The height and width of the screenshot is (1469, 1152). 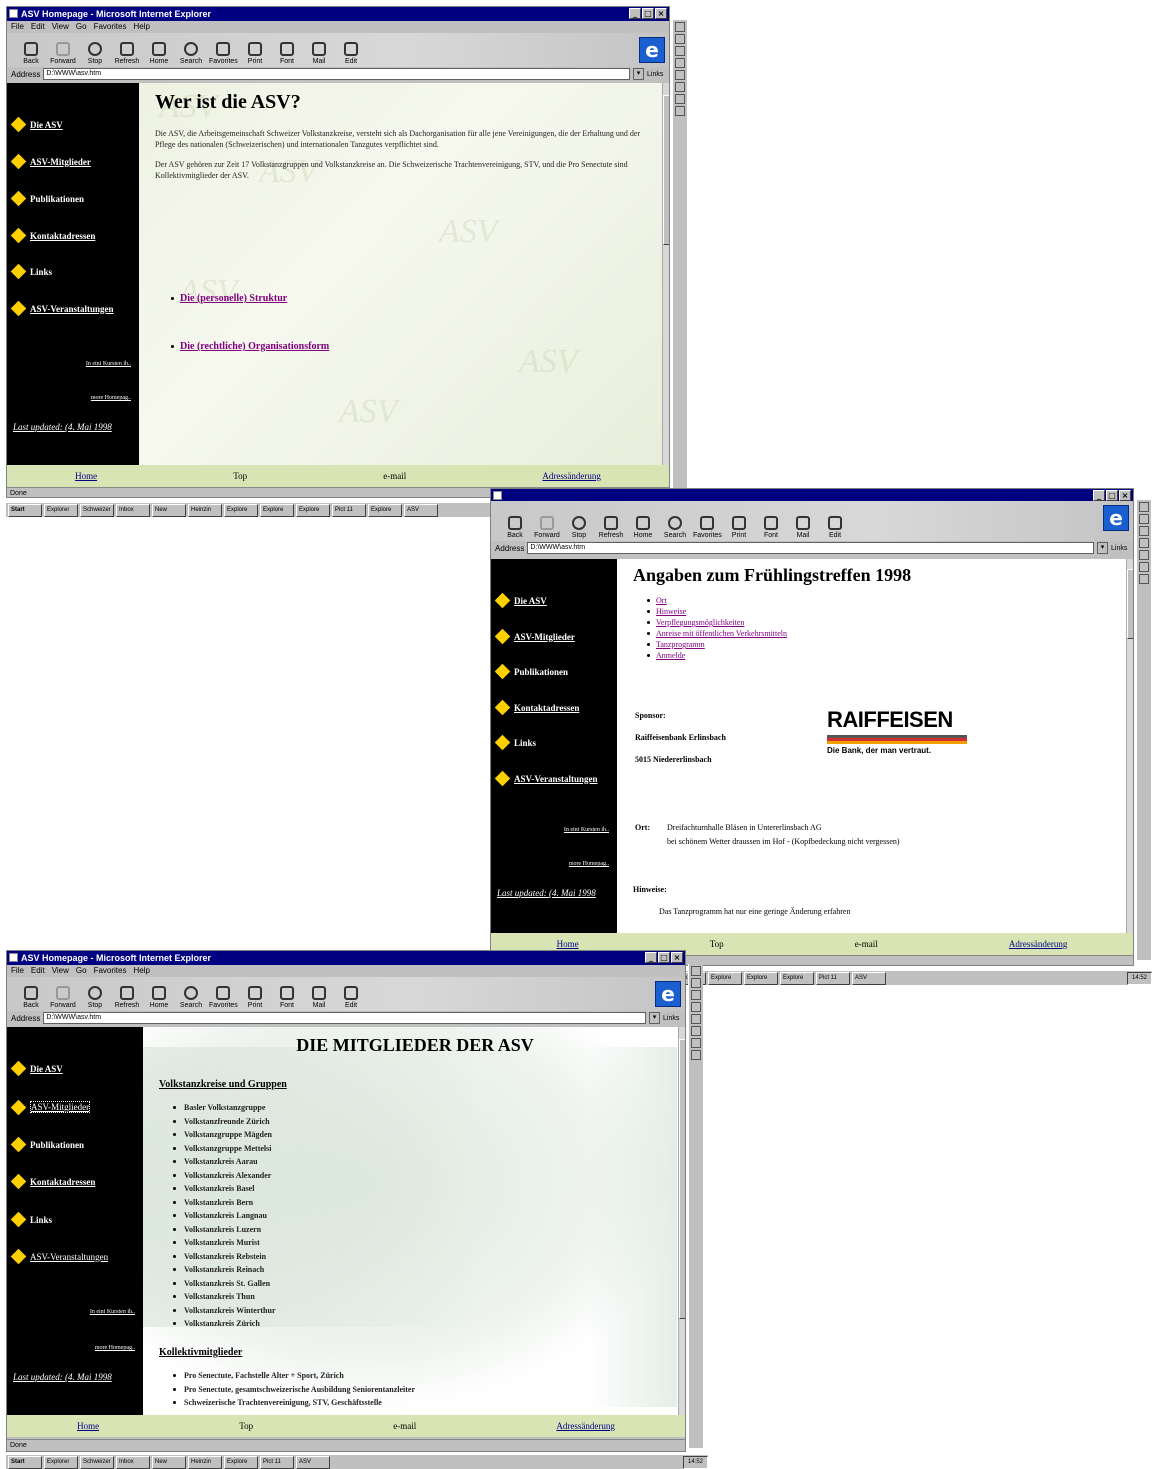 I want to click on print-button: Print, so click(x=255, y=54).